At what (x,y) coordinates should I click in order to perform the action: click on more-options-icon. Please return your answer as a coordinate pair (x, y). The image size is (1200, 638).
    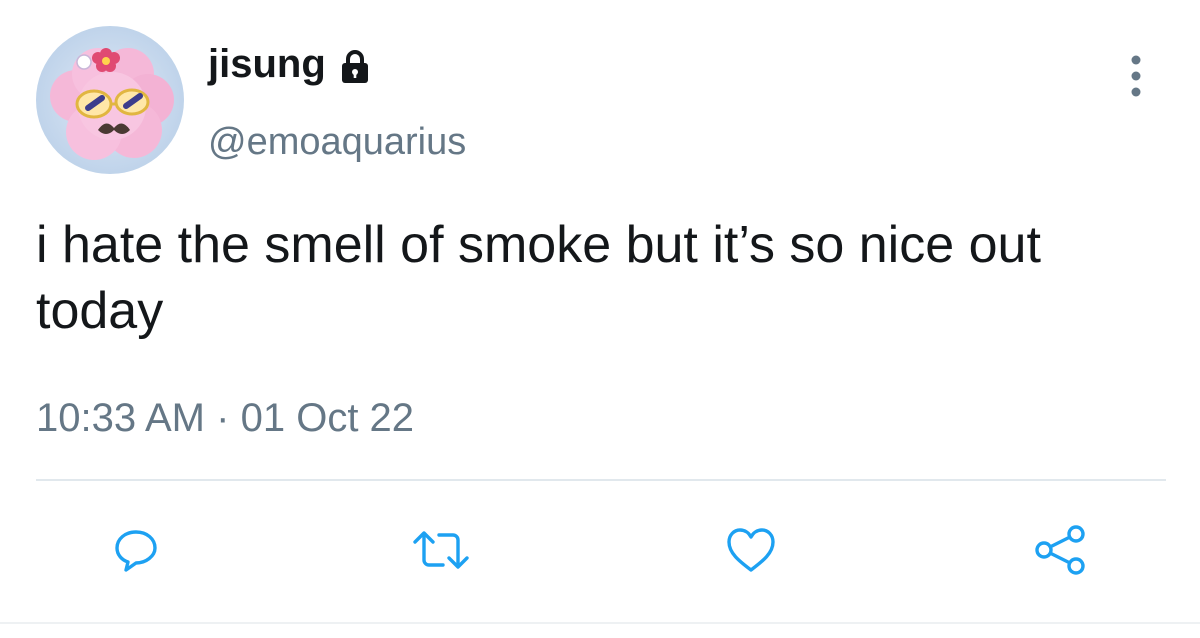
    Looking at the image, I should click on (1136, 77).